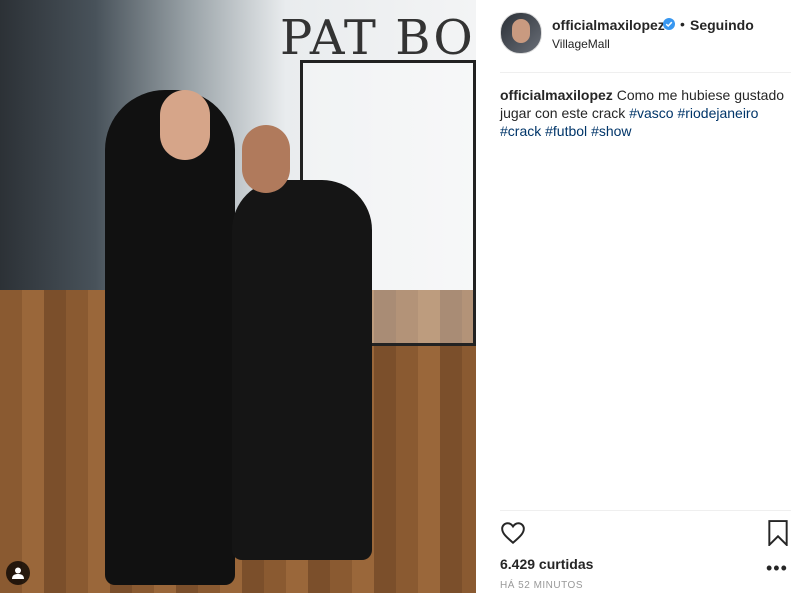 The height and width of the screenshot is (593, 807). What do you see at coordinates (717, 113) in the screenshot?
I see `hashtag-link: #riodejaneiro` at bounding box center [717, 113].